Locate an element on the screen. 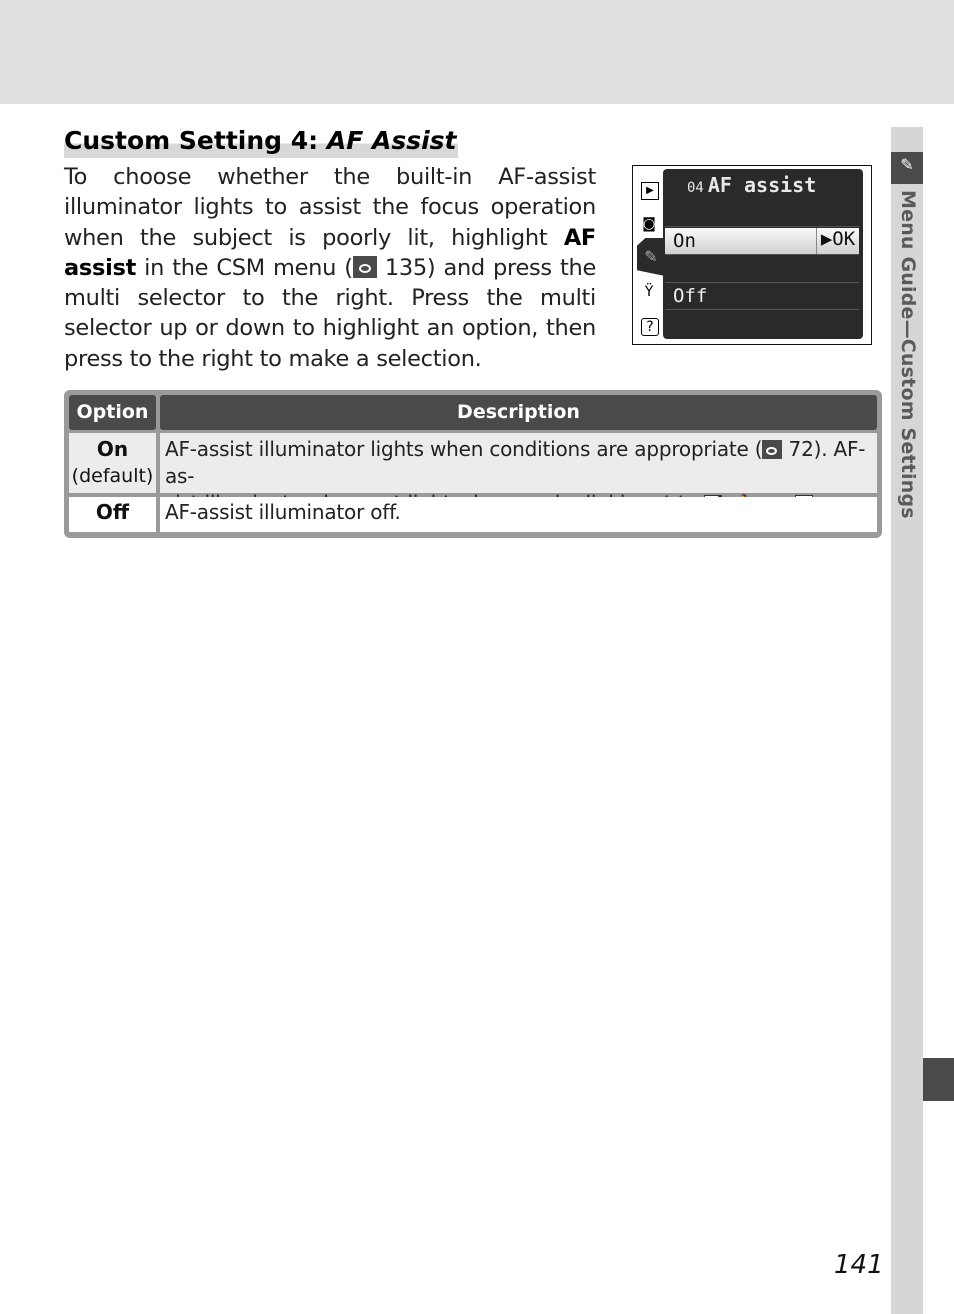 The image size is (954, 1314). camera-menu-option-on: On ▶OK is located at coordinates (762, 241).